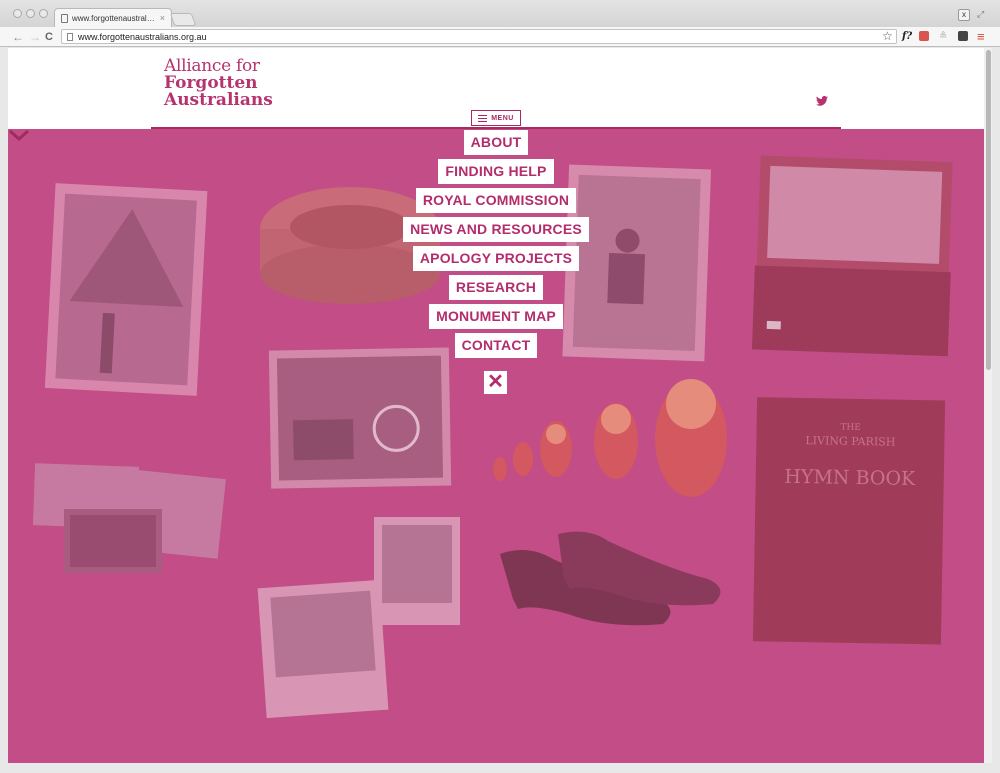 This screenshot has width=1000, height=773. I want to click on menu-close-icon: ✕, so click(495, 382).